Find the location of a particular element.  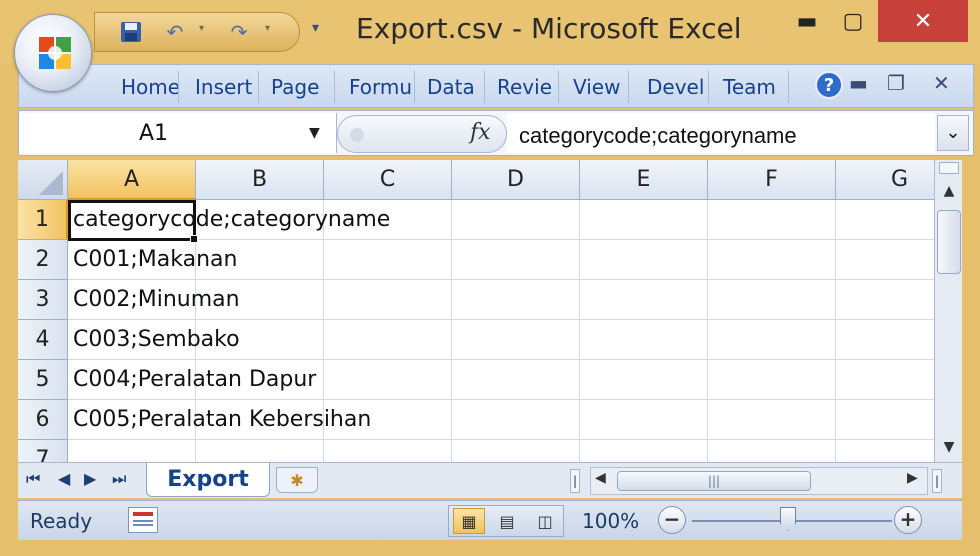

close-button: ✕ is located at coordinates (923, 21).